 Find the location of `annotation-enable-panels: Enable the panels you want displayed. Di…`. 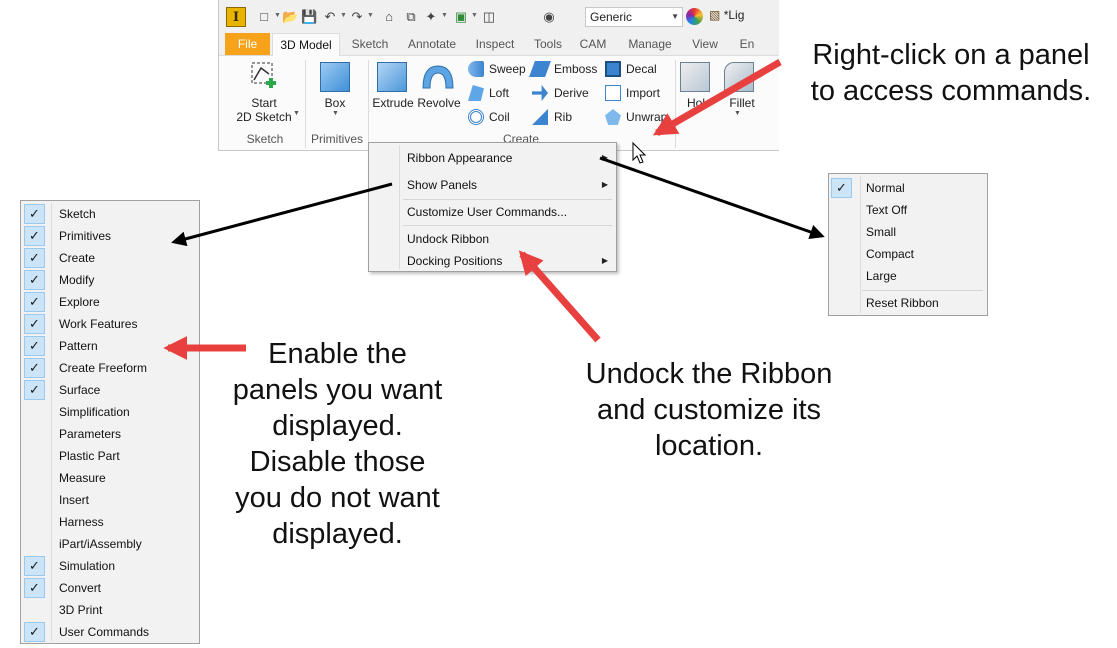

annotation-enable-panels: Enable the panels you want displayed. Di… is located at coordinates (337, 444).